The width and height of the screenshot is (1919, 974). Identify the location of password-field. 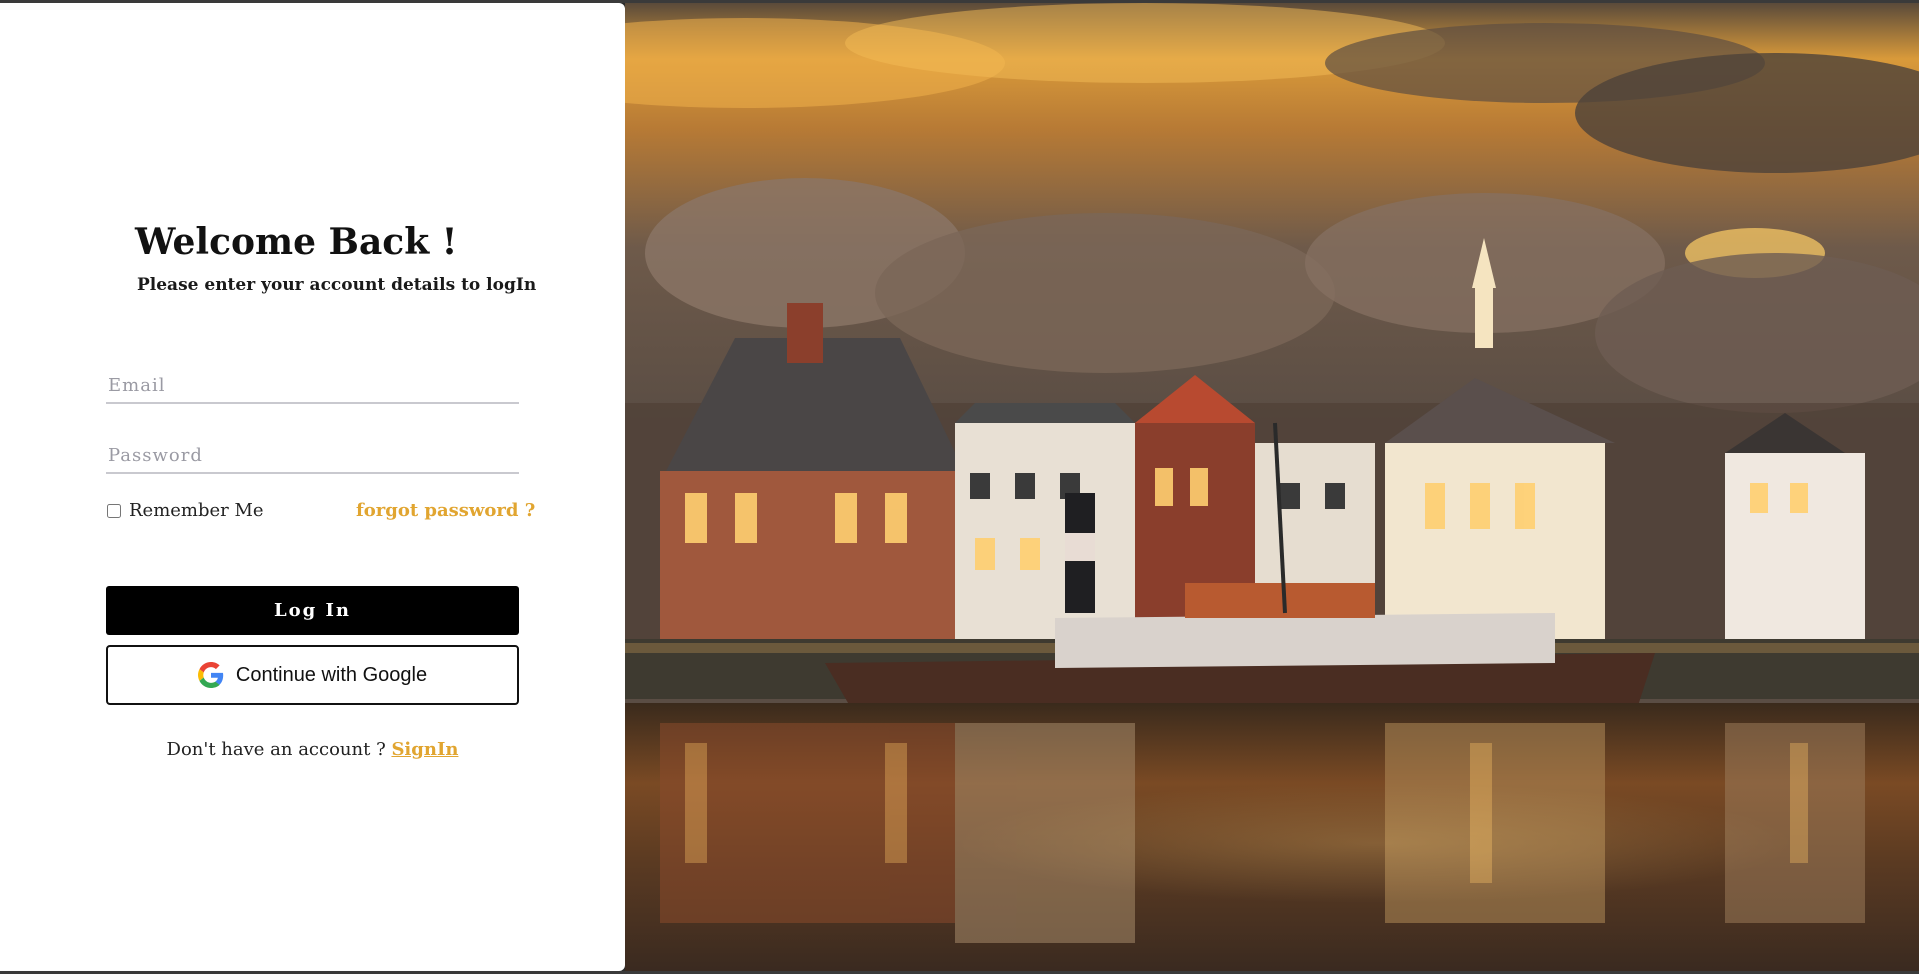
(312, 456).